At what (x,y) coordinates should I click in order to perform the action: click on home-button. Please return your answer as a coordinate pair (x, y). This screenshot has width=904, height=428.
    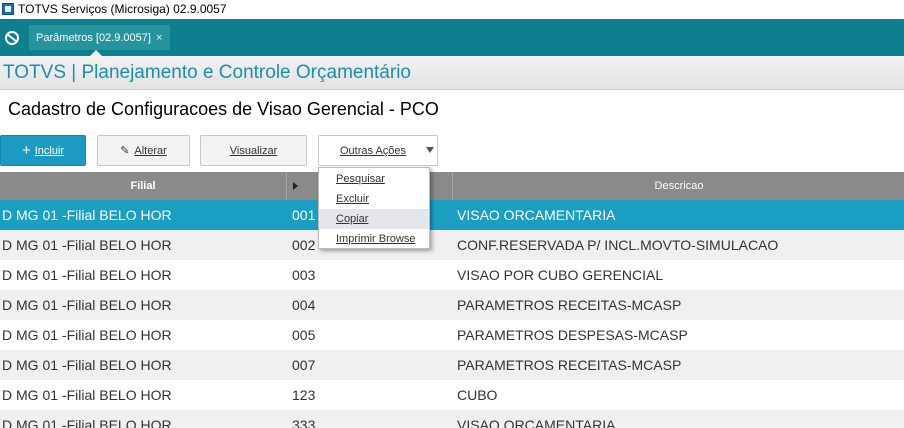
    Looking at the image, I should click on (12, 37).